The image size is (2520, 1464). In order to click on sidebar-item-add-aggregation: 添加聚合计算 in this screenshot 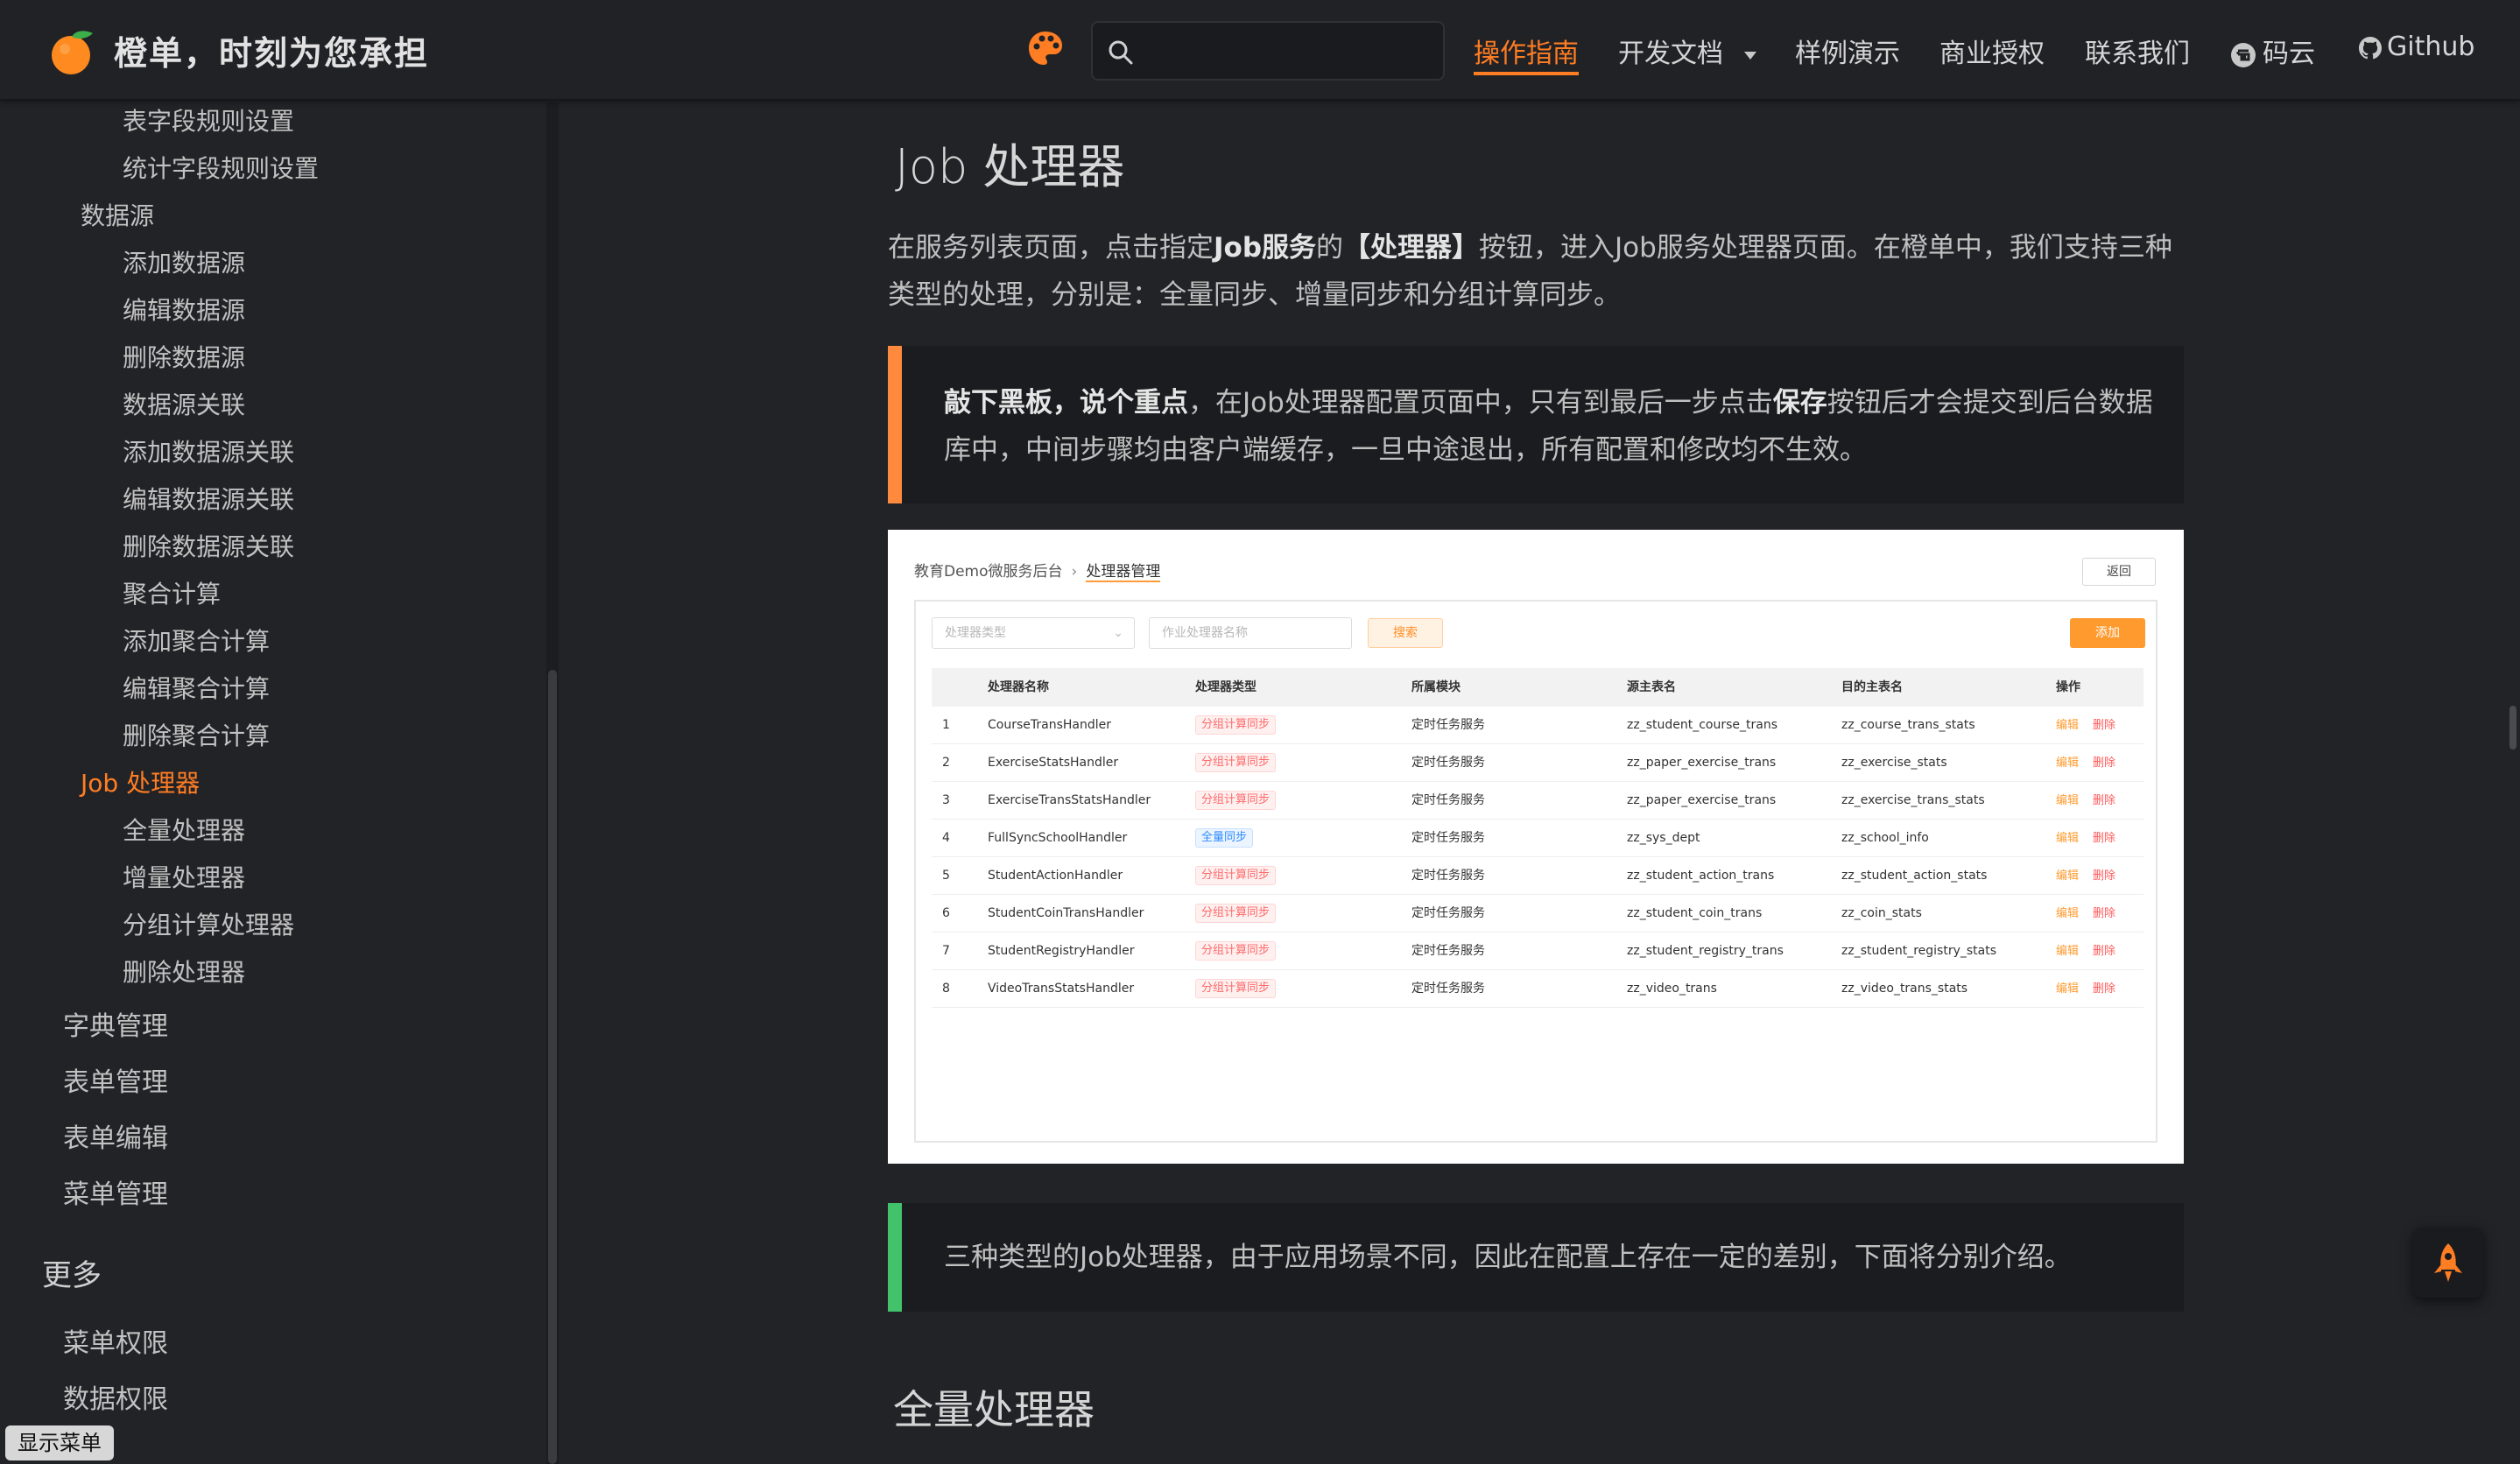, I will do `click(196, 640)`.